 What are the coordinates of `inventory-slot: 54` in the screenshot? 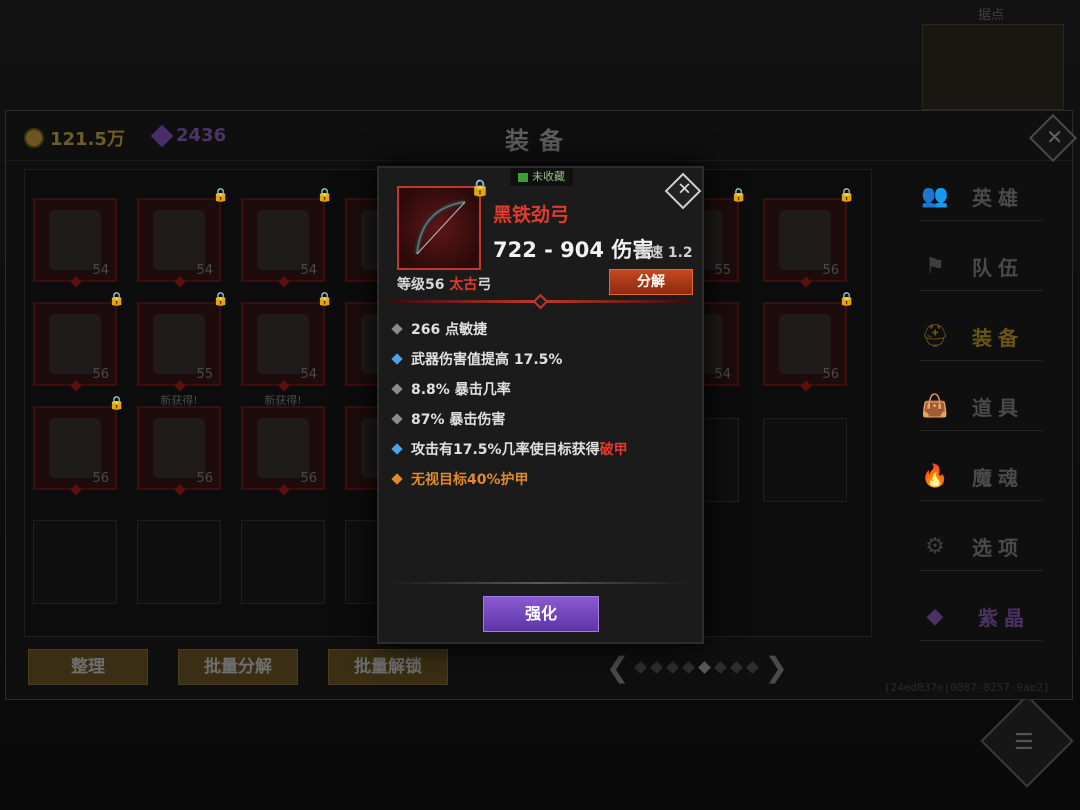 It's located at (75, 243).